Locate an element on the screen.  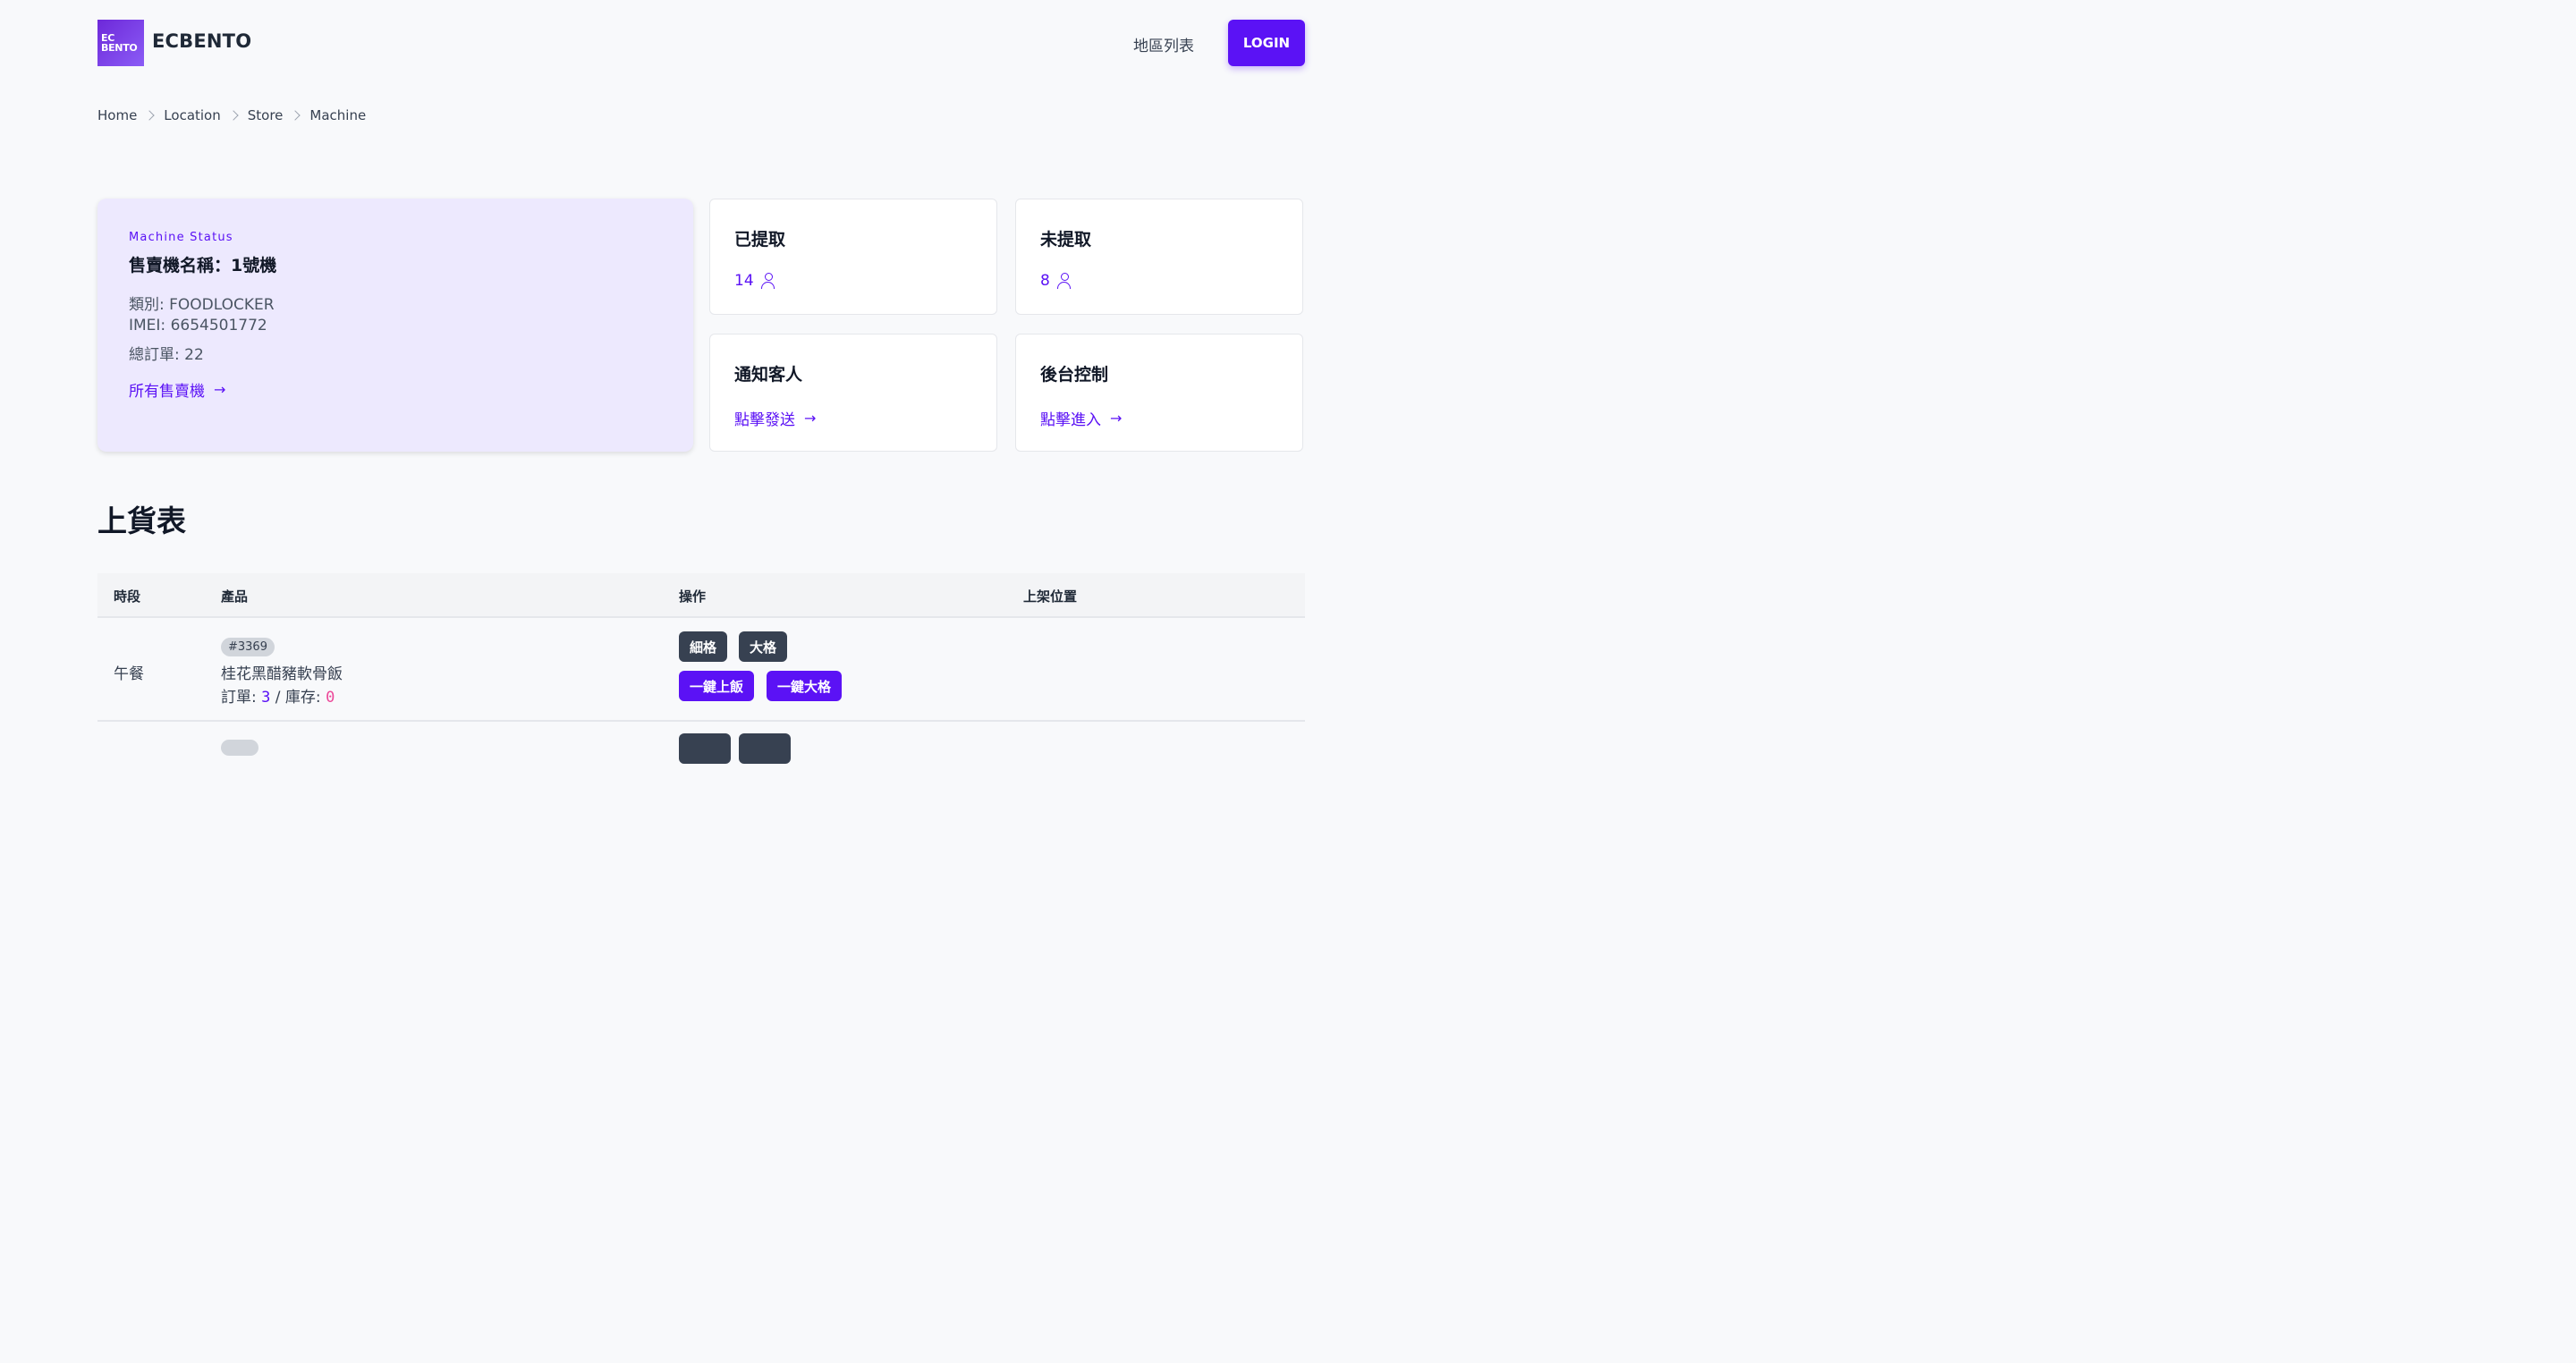
admin-link-label: 點擊進入 is located at coordinates (1070, 420).